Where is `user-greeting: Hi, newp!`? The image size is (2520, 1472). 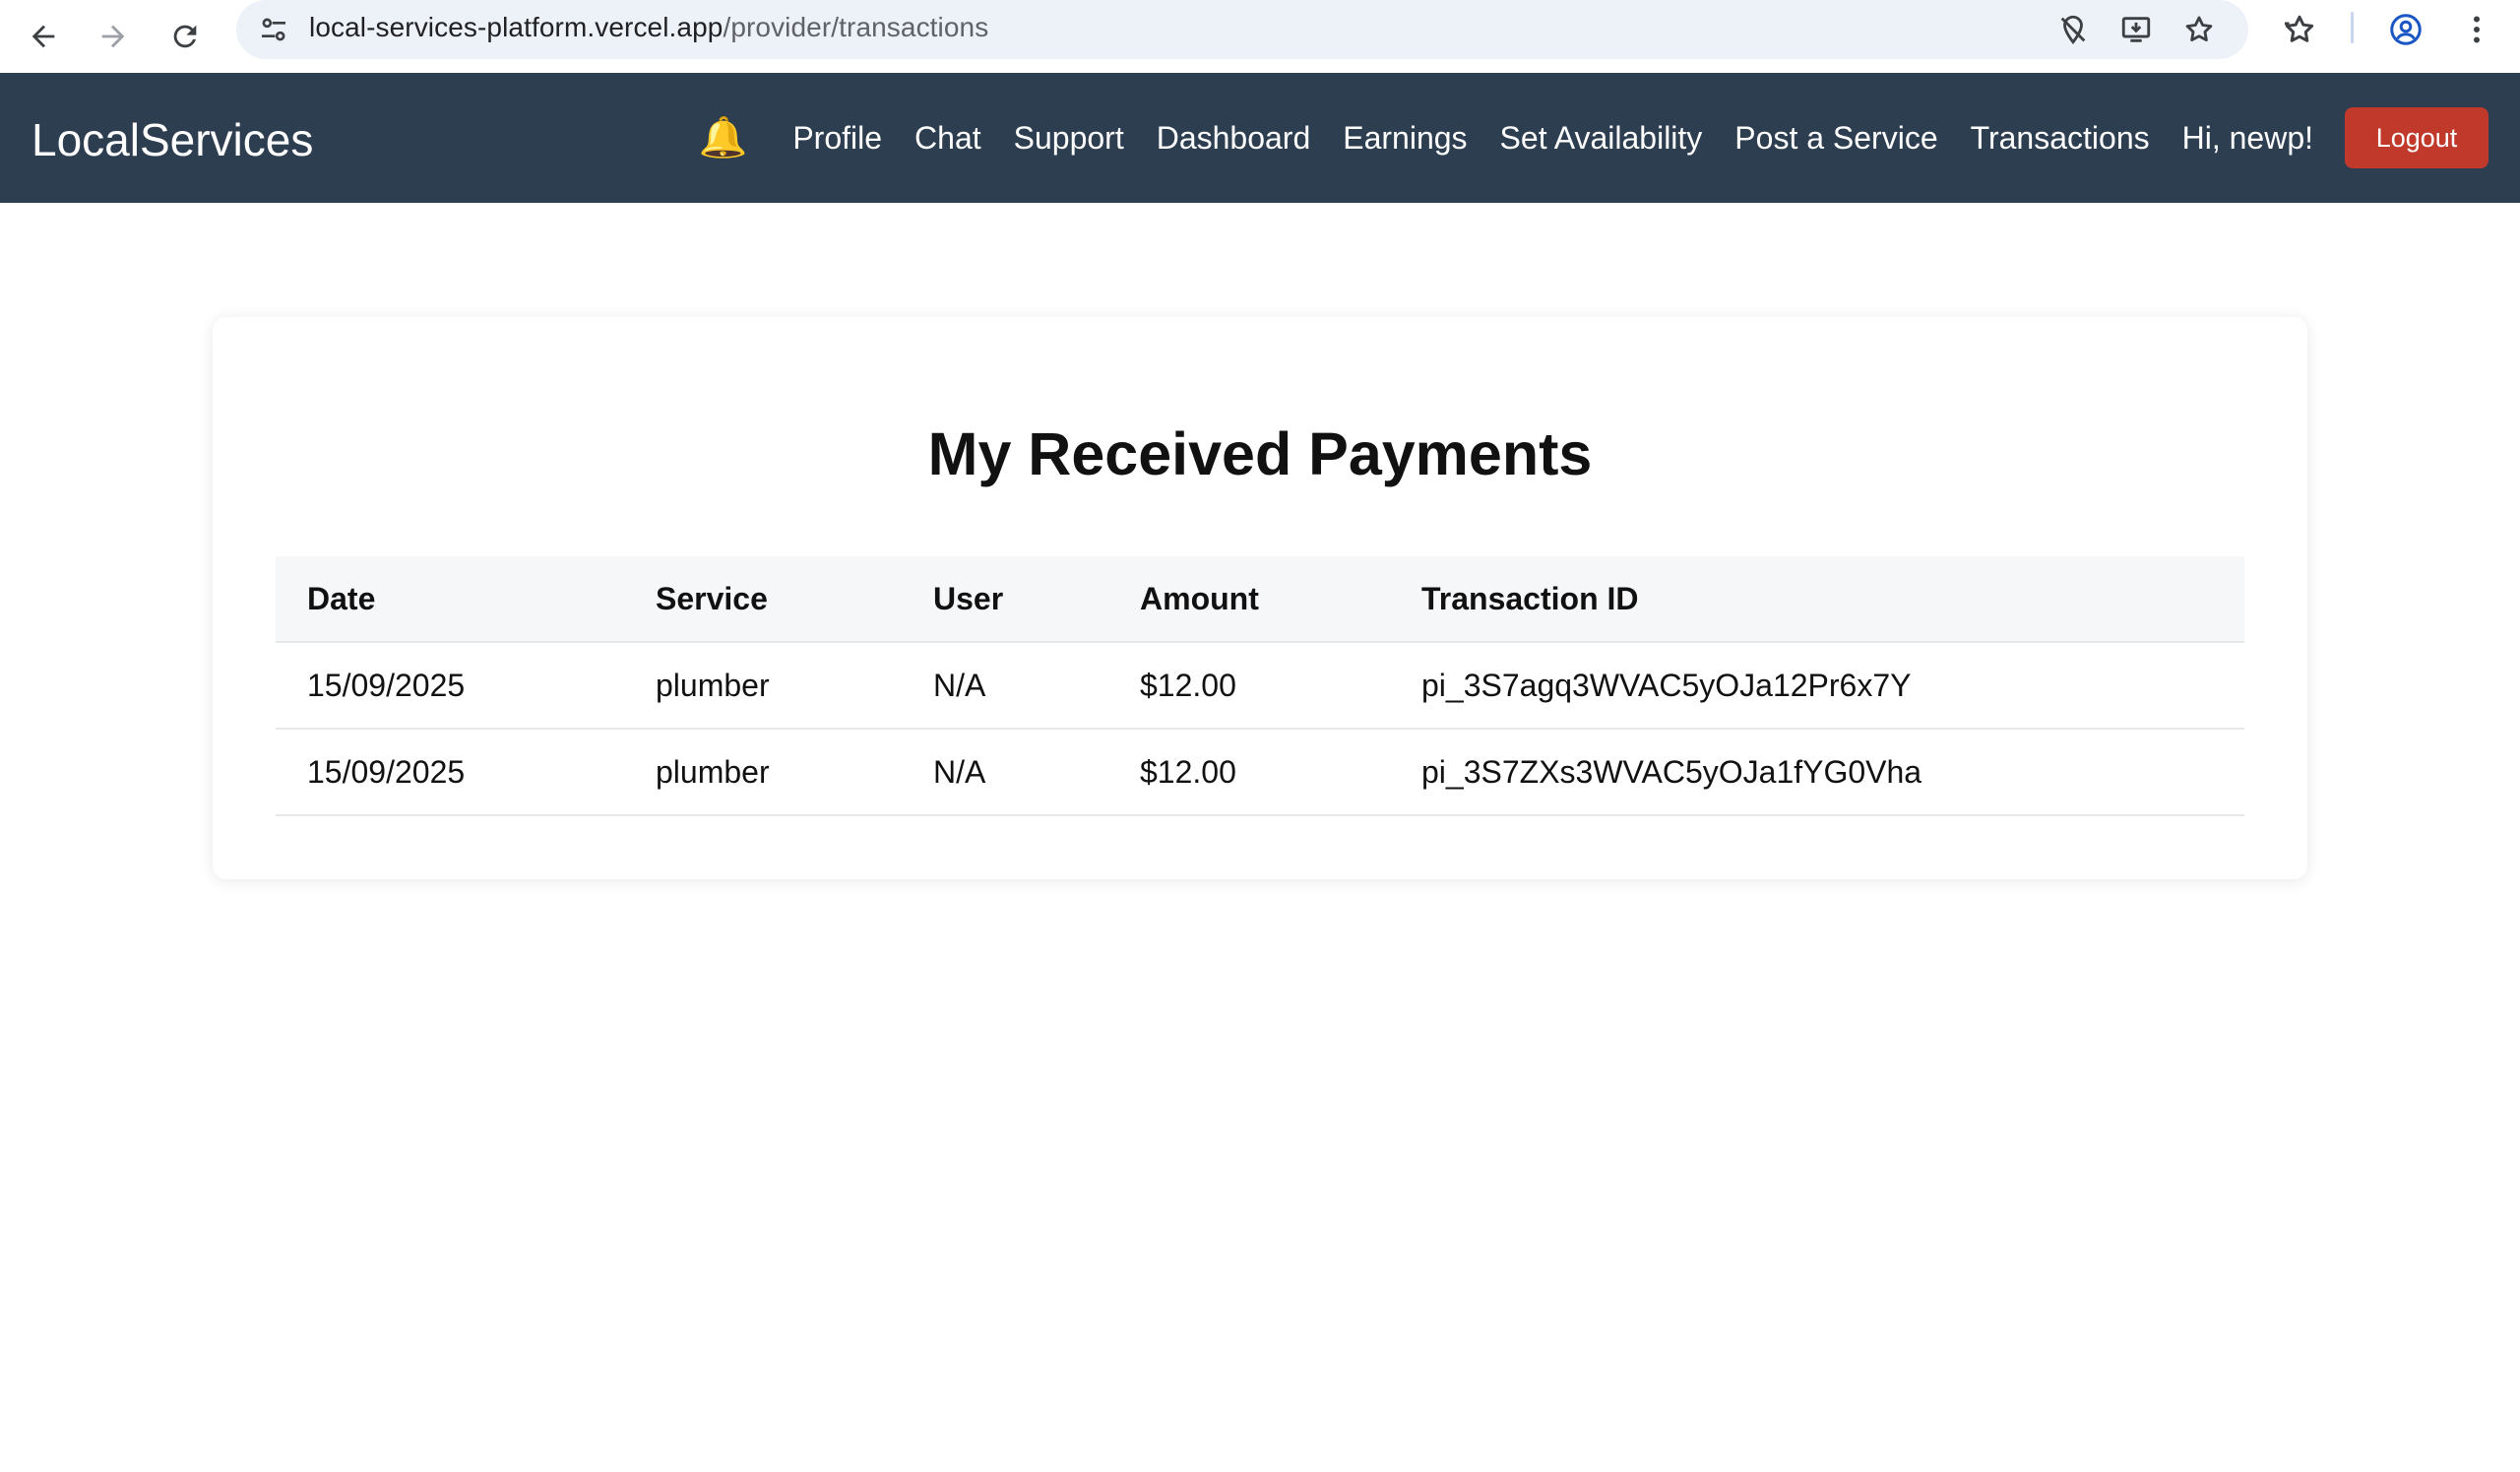
user-greeting: Hi, newp! is located at coordinates (2247, 137).